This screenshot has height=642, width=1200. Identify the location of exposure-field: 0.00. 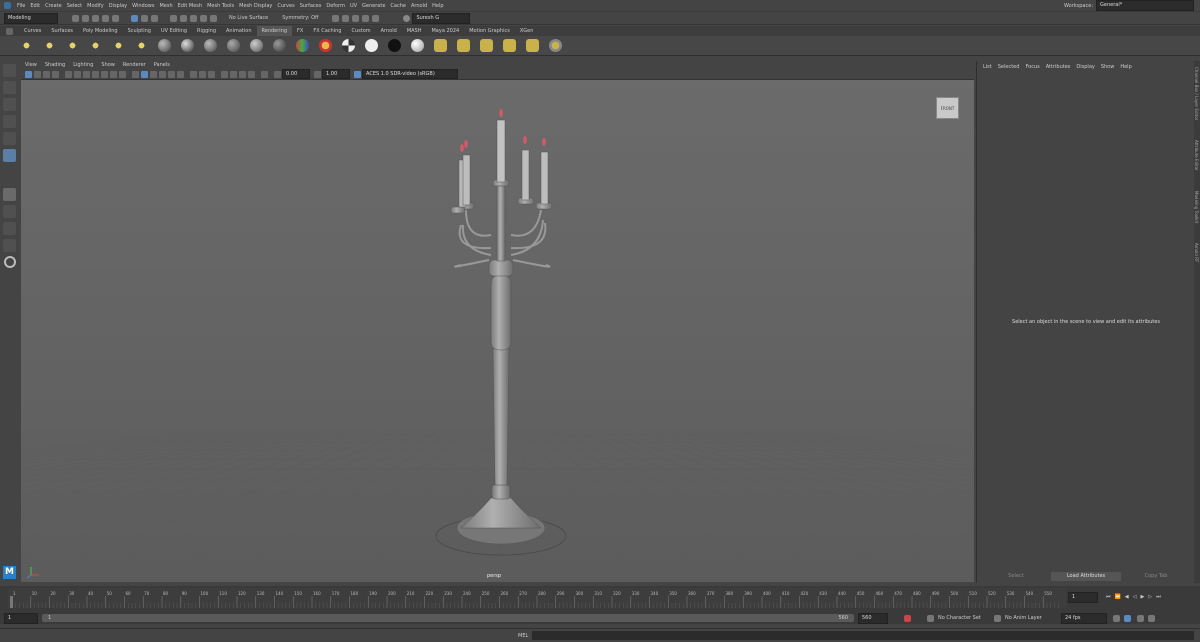
(296, 74).